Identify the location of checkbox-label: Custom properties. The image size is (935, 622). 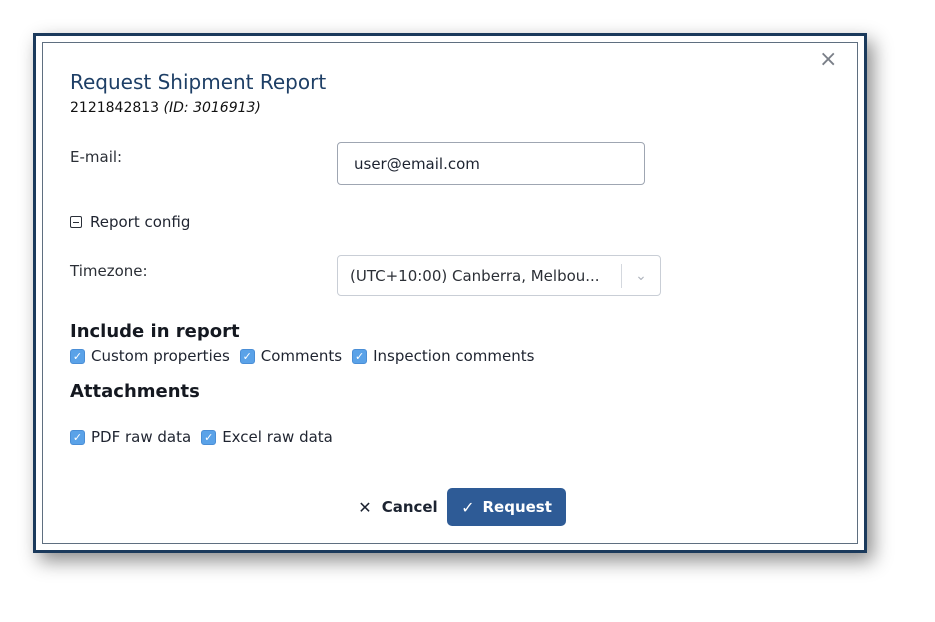
(160, 356).